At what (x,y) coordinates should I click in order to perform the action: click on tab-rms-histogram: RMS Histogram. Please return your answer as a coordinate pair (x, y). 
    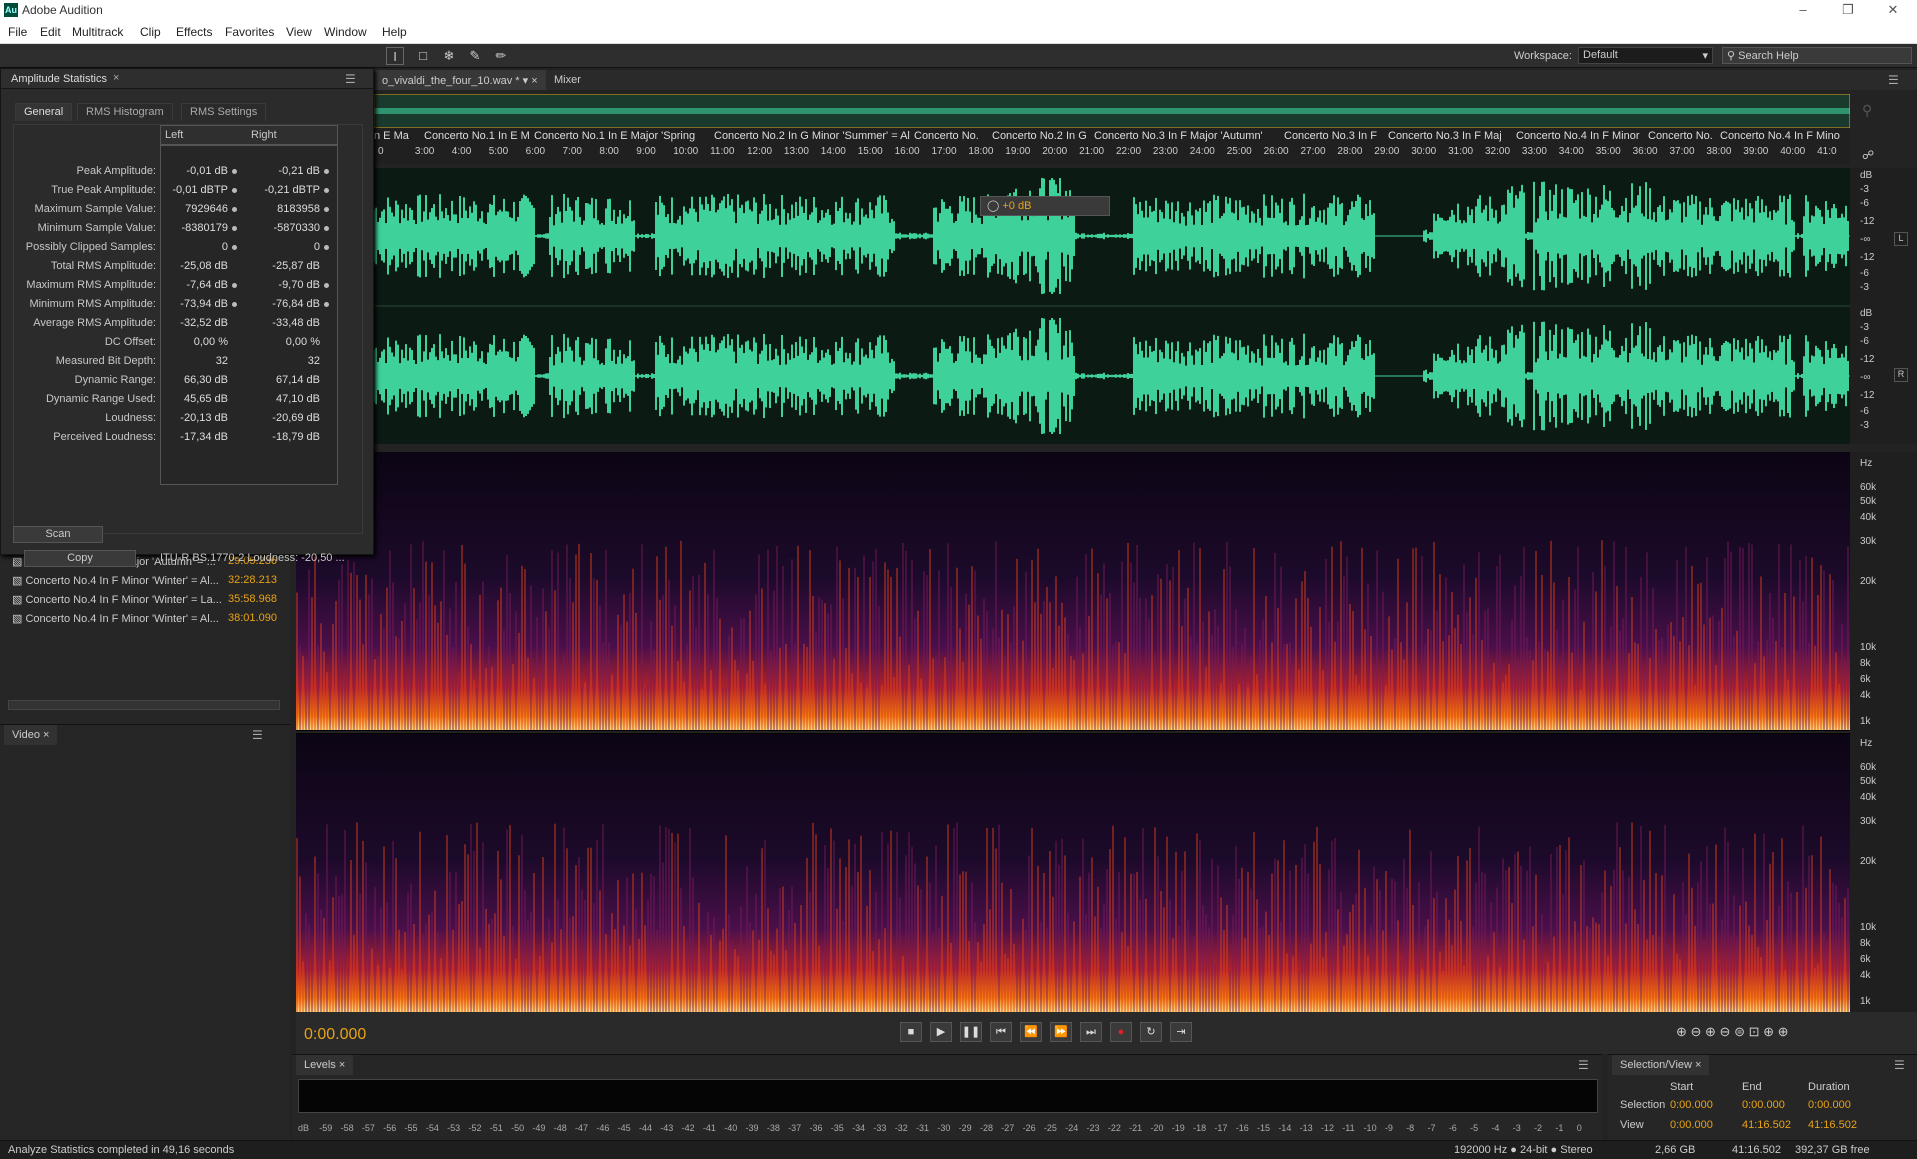
    Looking at the image, I should click on (125, 112).